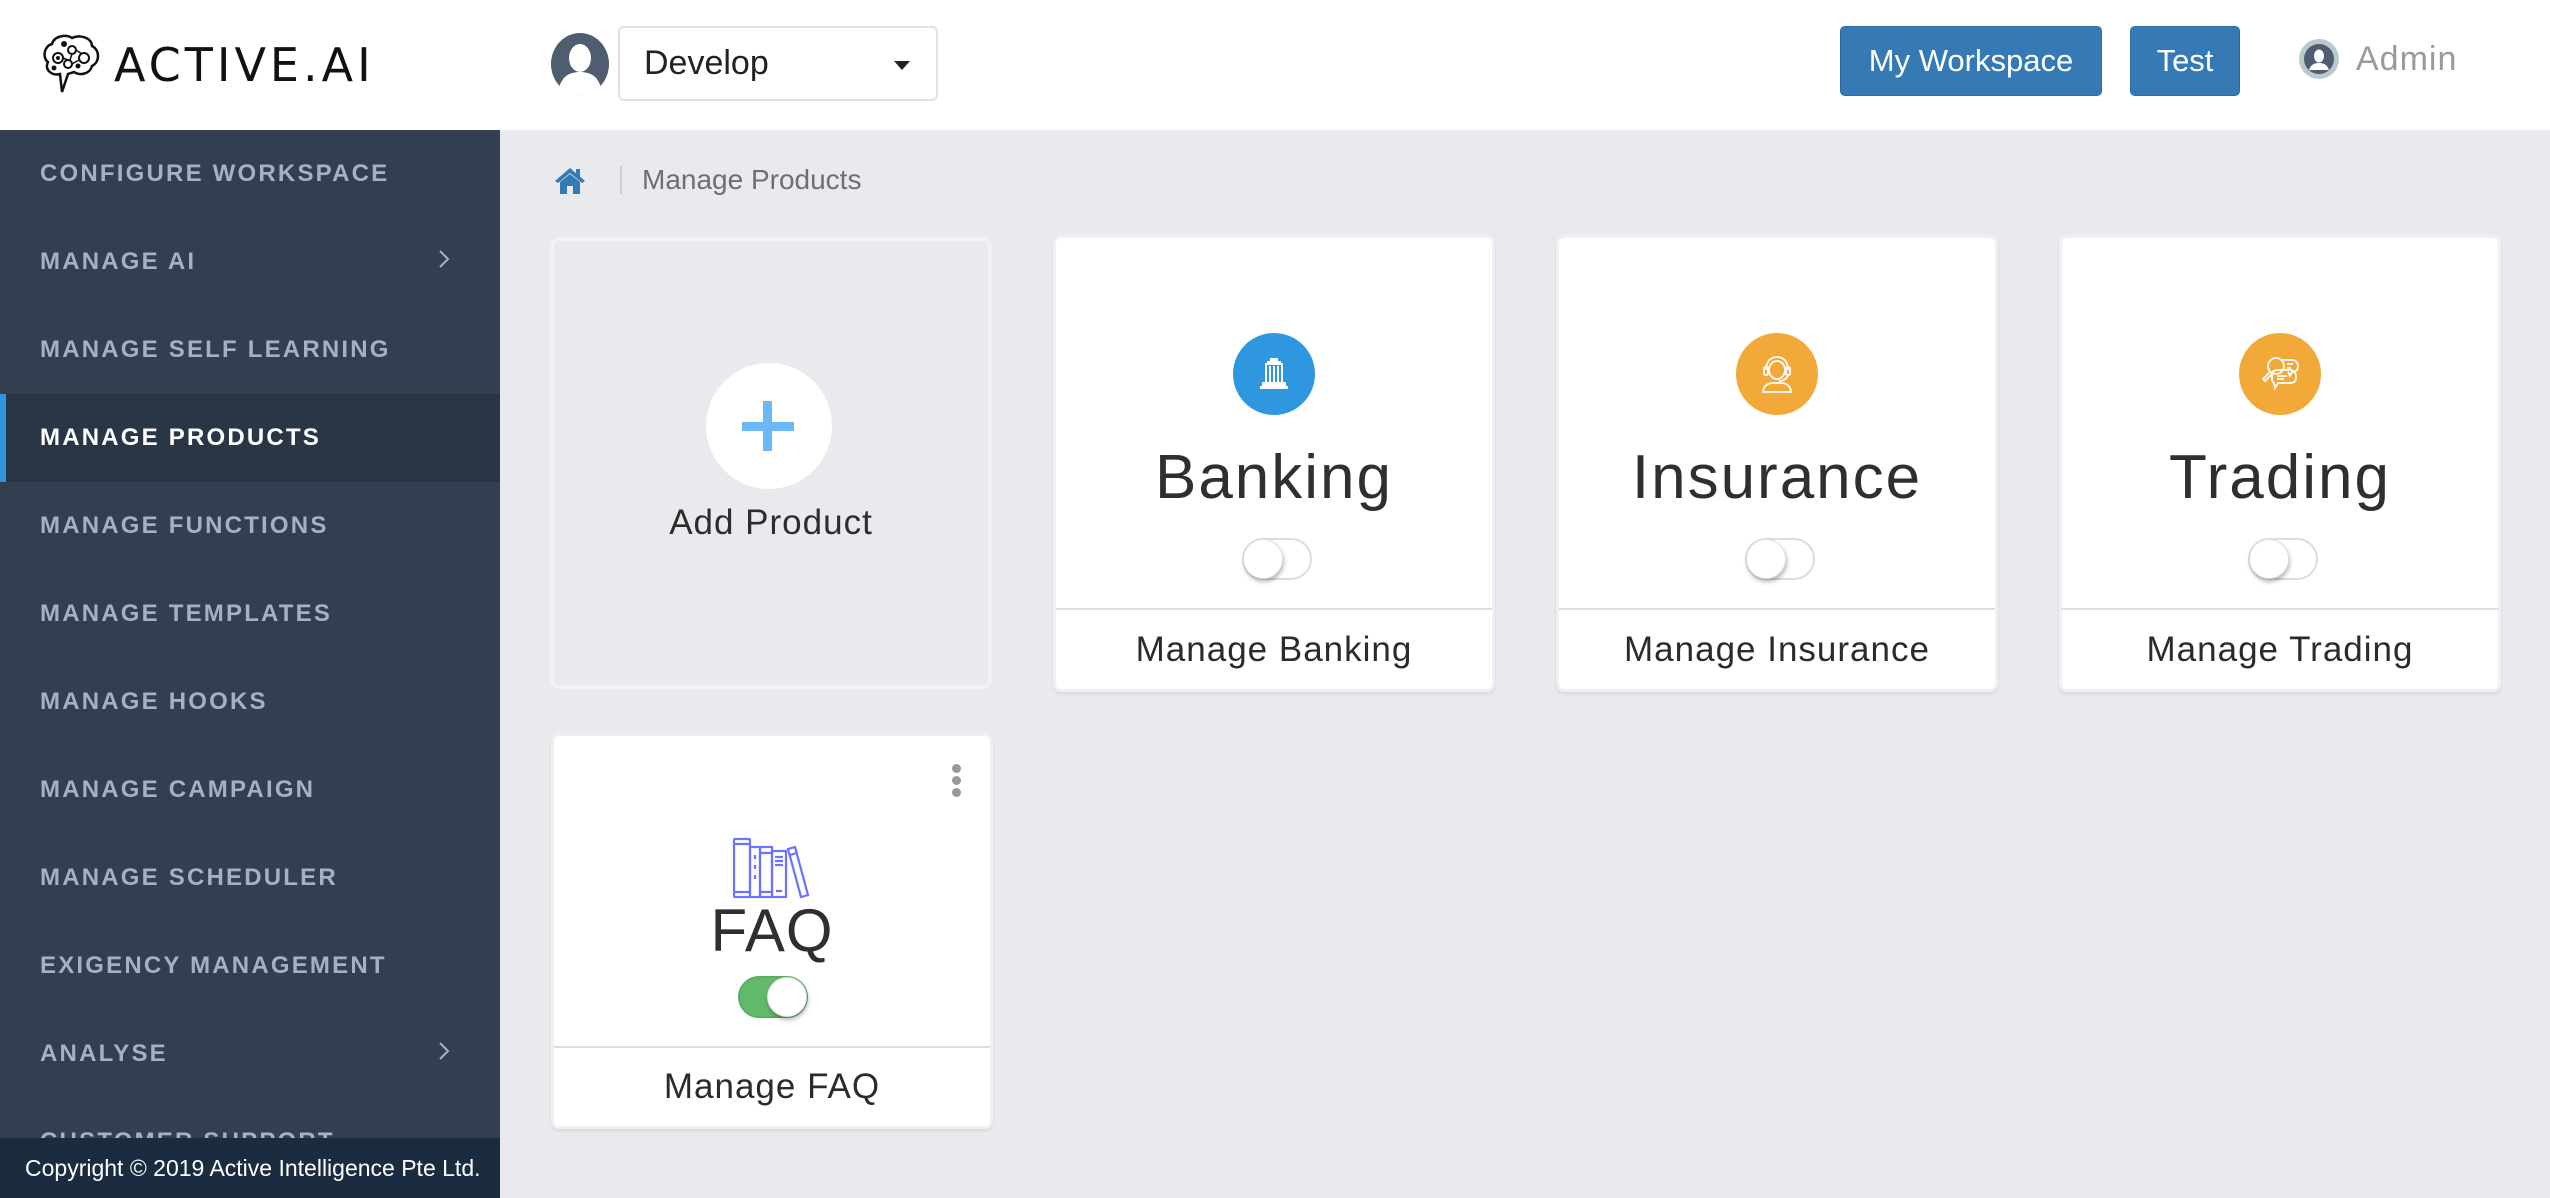 The height and width of the screenshot is (1198, 2550). I want to click on product-card-banking: Banking Manage Banking, so click(1274, 463).